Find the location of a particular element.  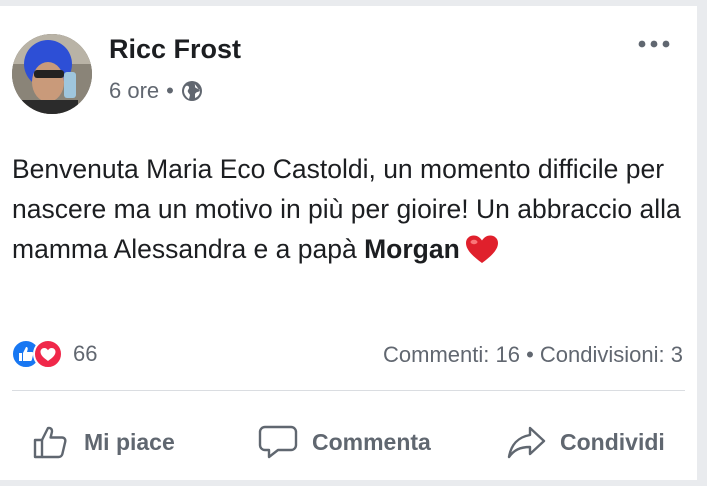

globe-icon is located at coordinates (192, 91).